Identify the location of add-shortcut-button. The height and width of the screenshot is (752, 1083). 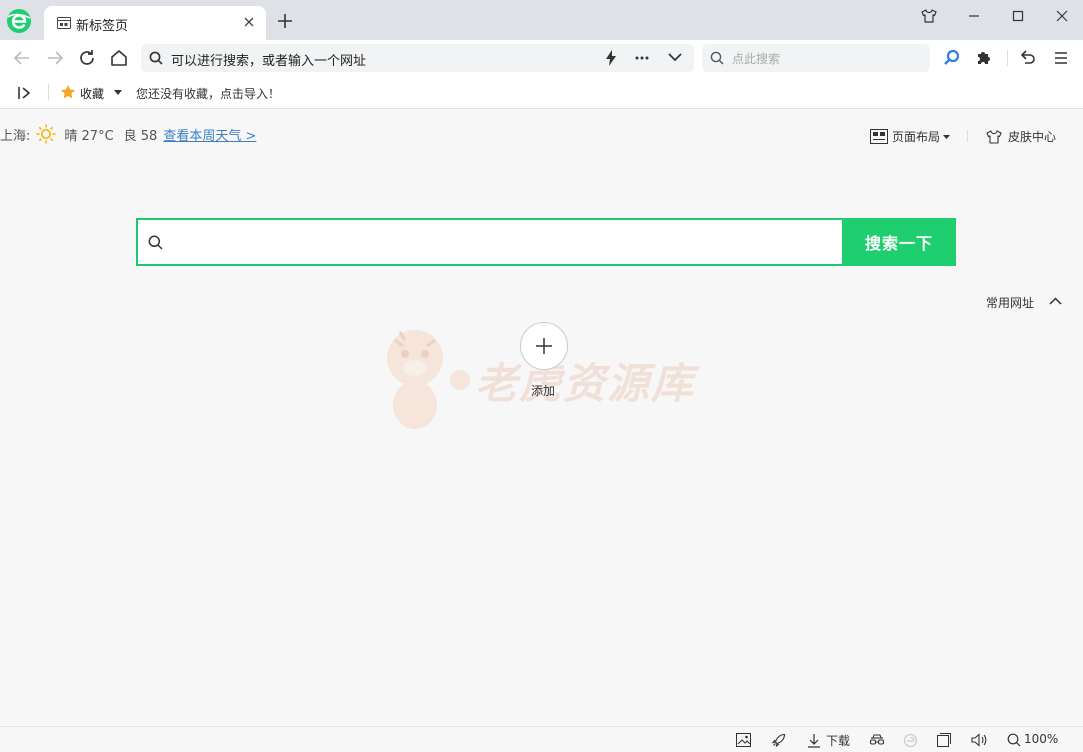
(544, 346).